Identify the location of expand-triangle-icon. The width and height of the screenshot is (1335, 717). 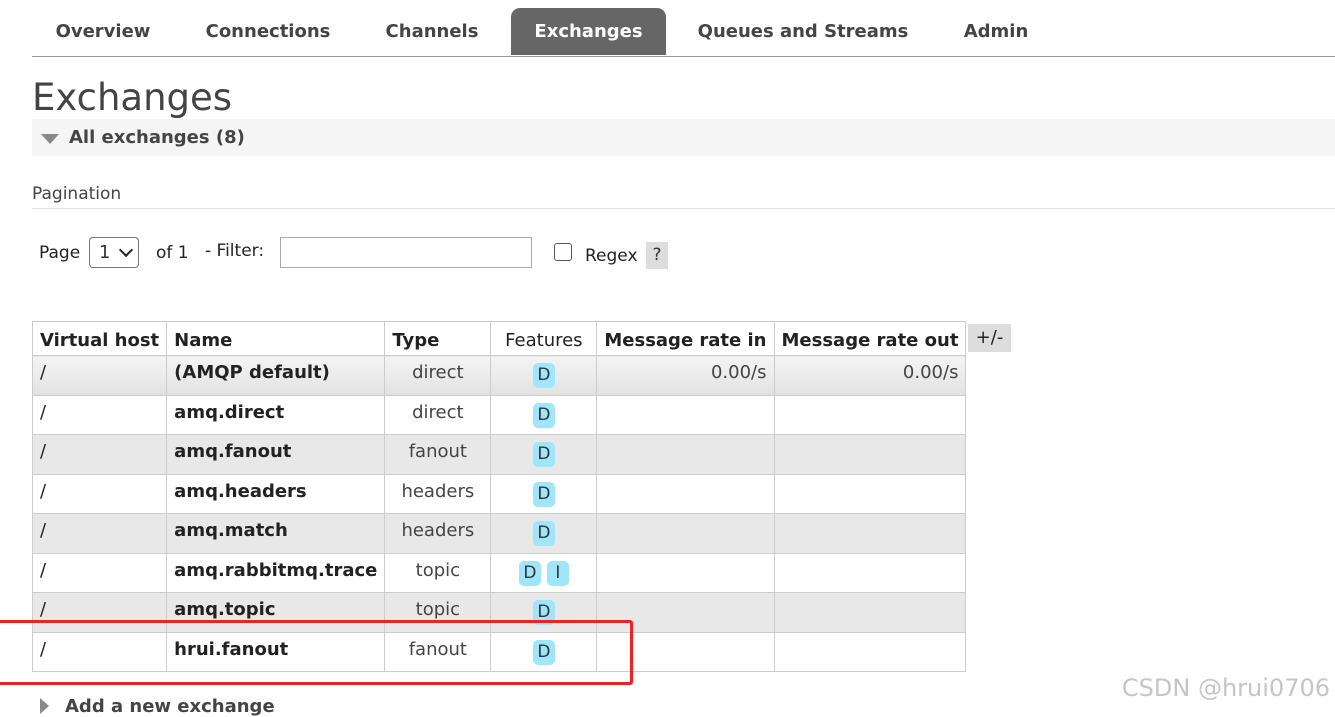
(44, 706).